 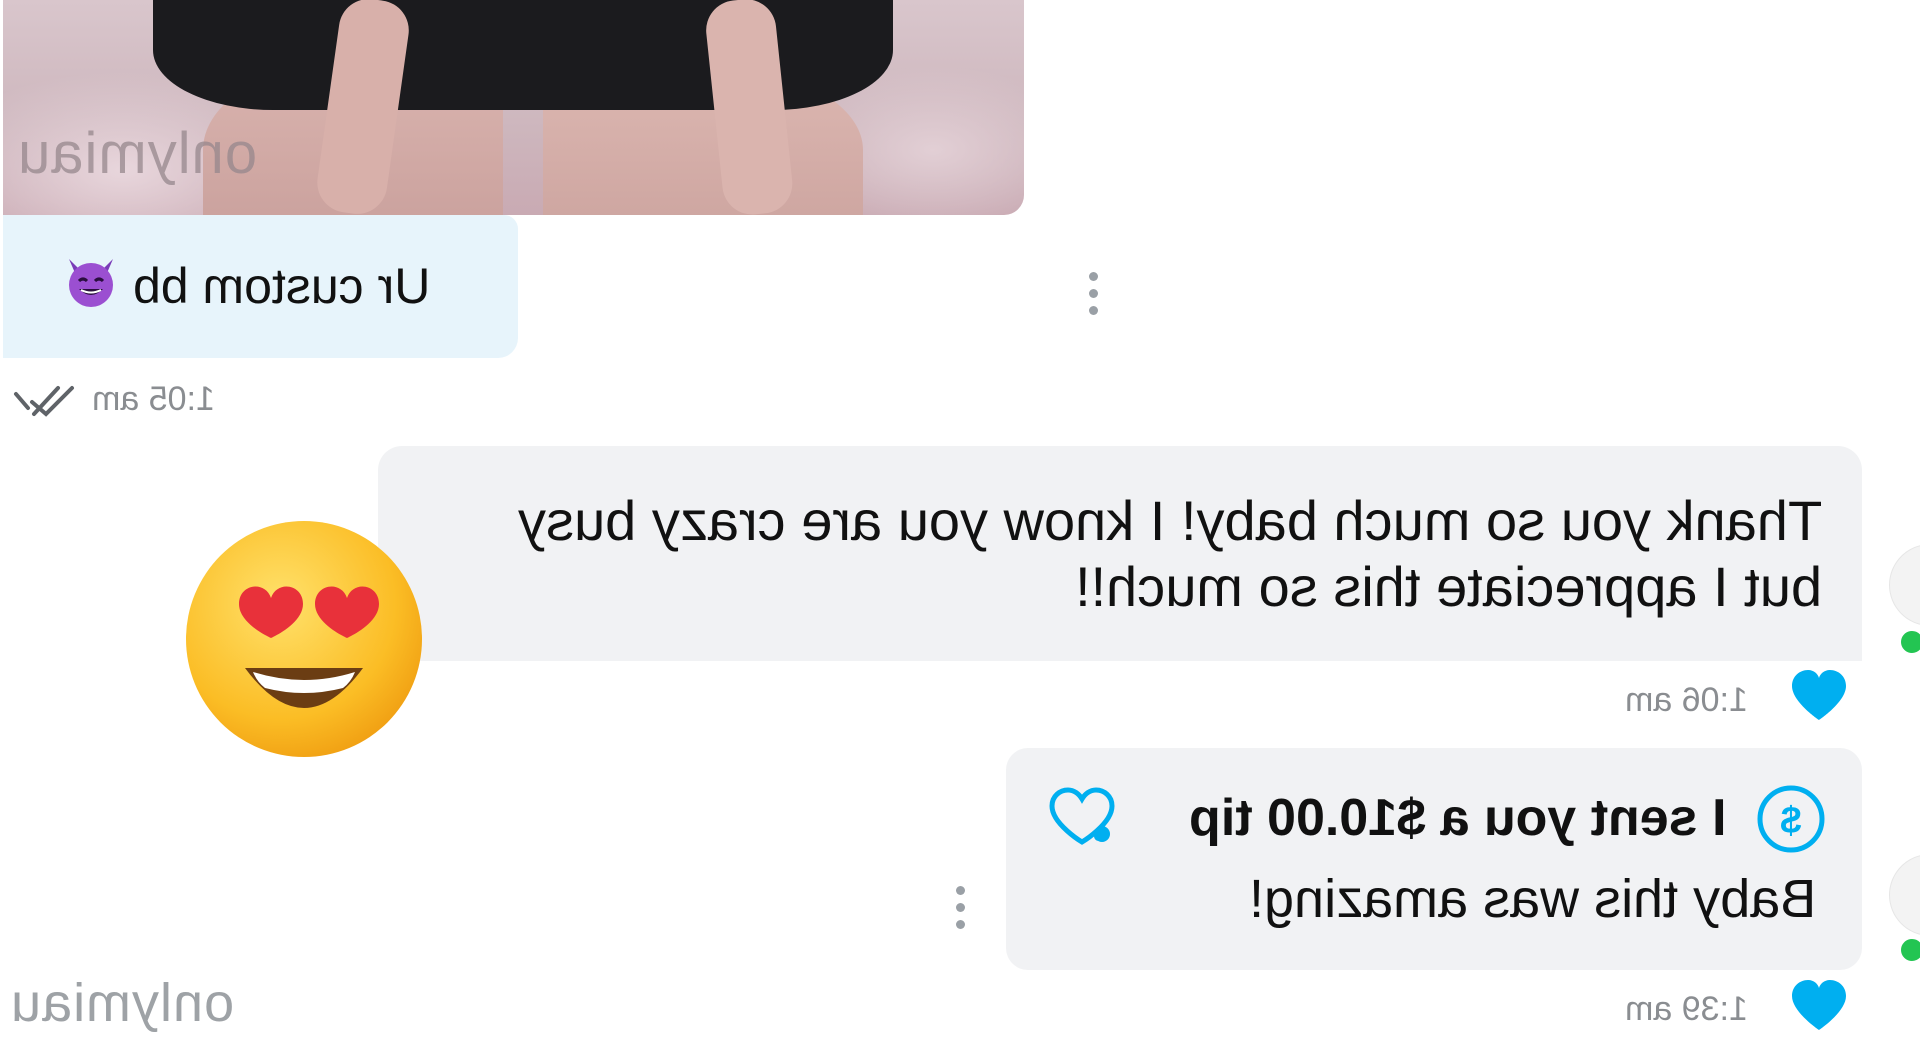 I want to click on double-check-icon, so click(x=44, y=401).